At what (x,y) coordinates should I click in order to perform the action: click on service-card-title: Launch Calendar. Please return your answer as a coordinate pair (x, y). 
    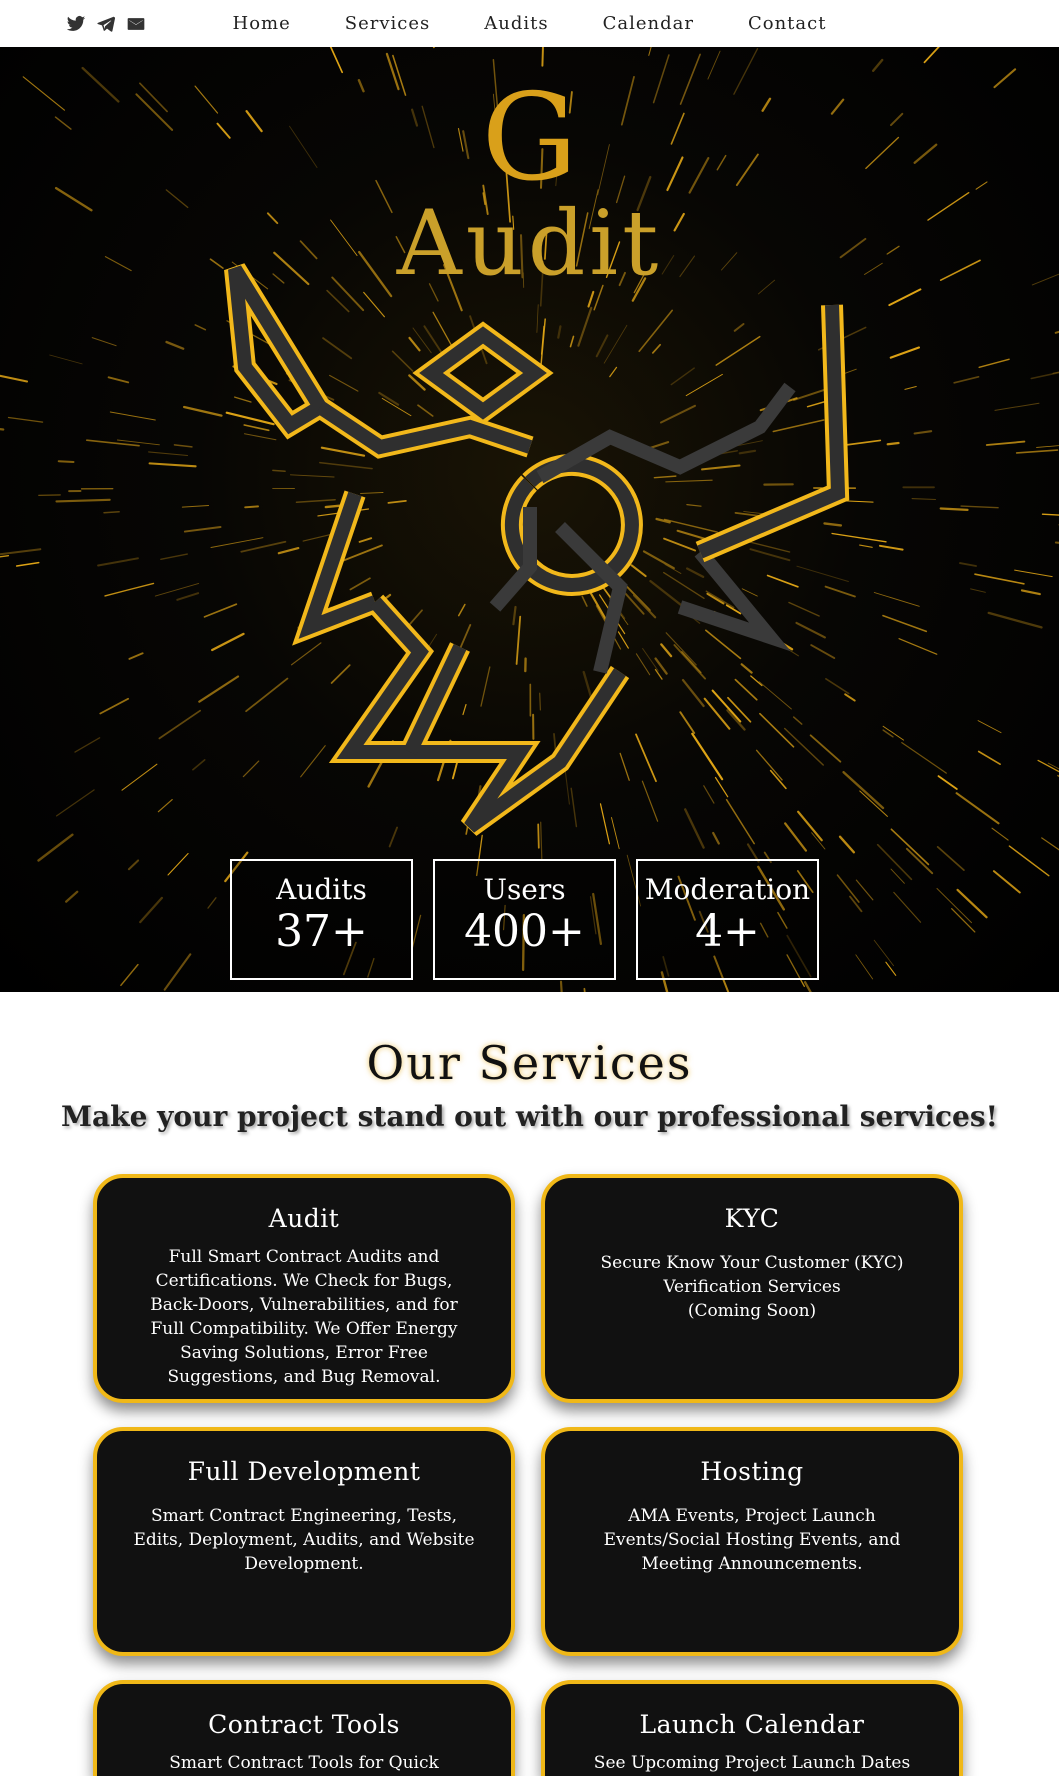
    Looking at the image, I should click on (752, 1724).